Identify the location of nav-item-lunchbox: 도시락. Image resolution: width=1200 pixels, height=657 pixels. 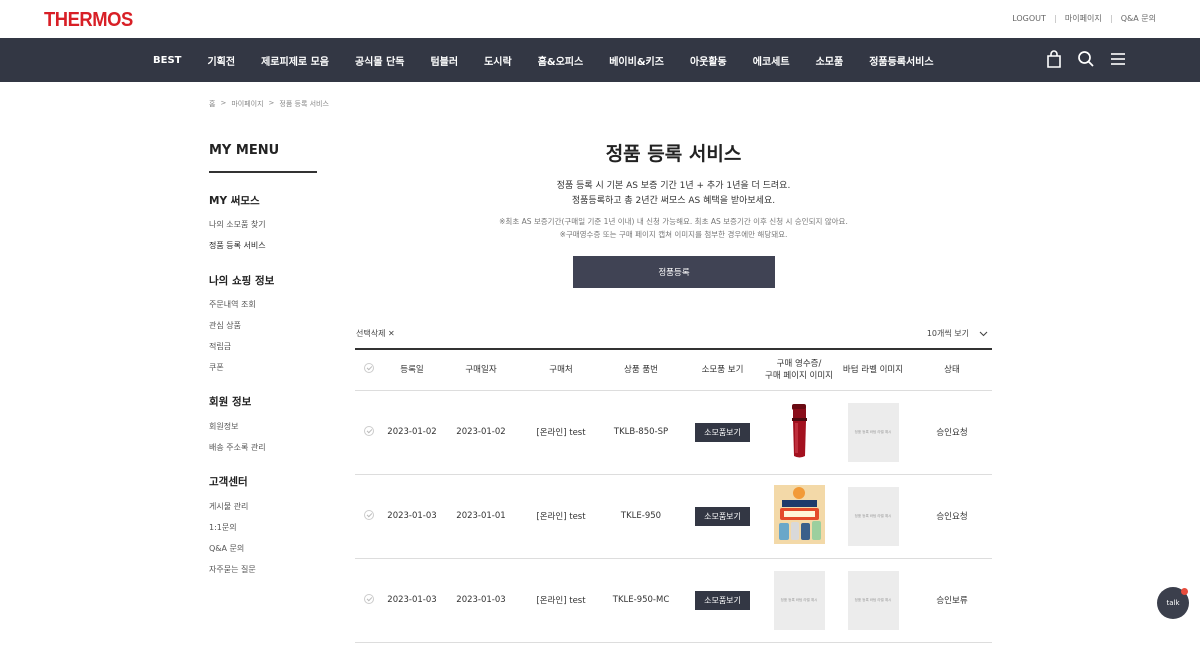
(498, 60).